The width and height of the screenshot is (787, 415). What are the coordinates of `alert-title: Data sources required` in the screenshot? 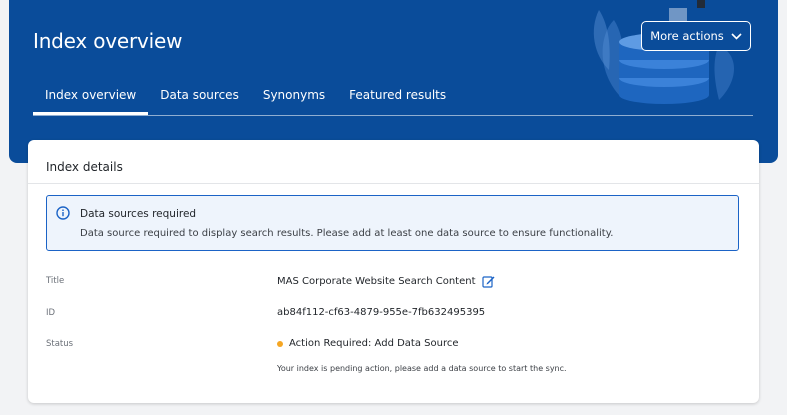 It's located at (138, 214).